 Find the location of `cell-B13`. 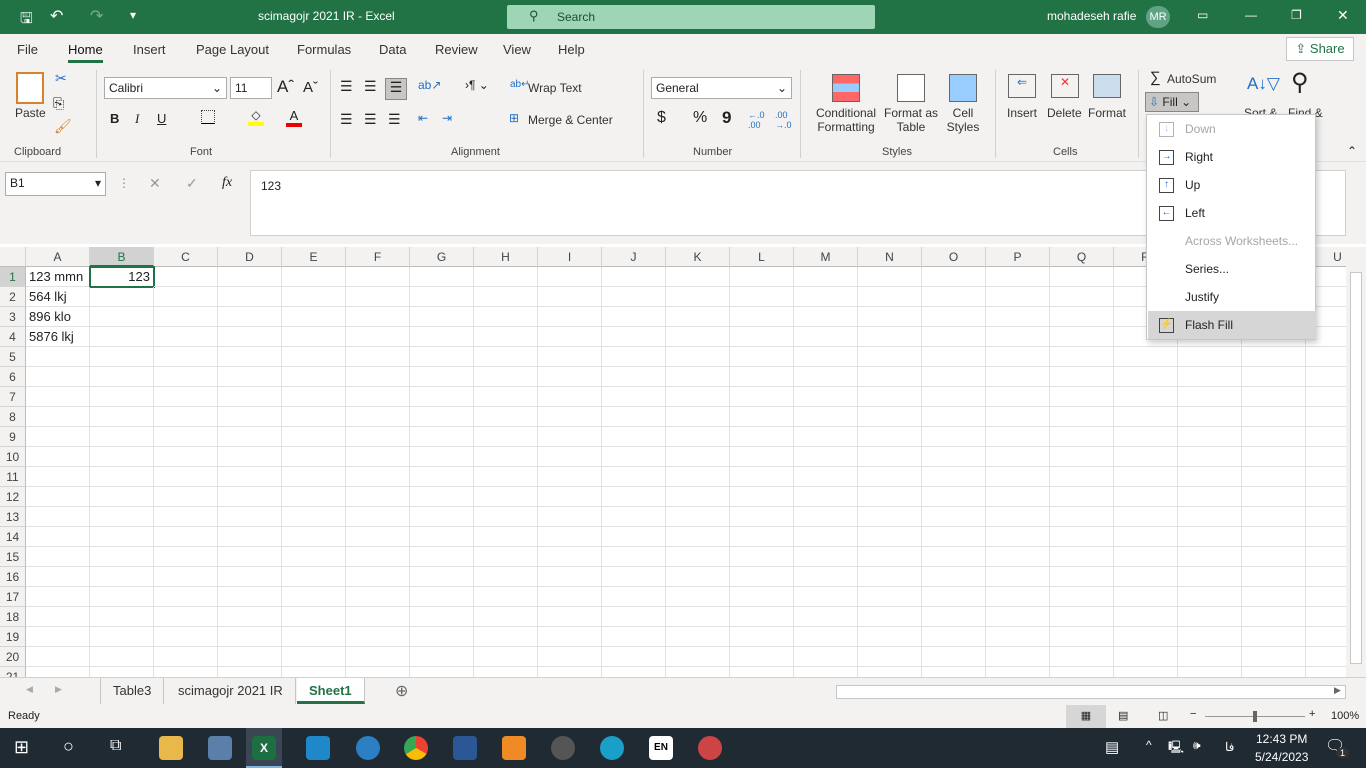

cell-B13 is located at coordinates (122, 517).